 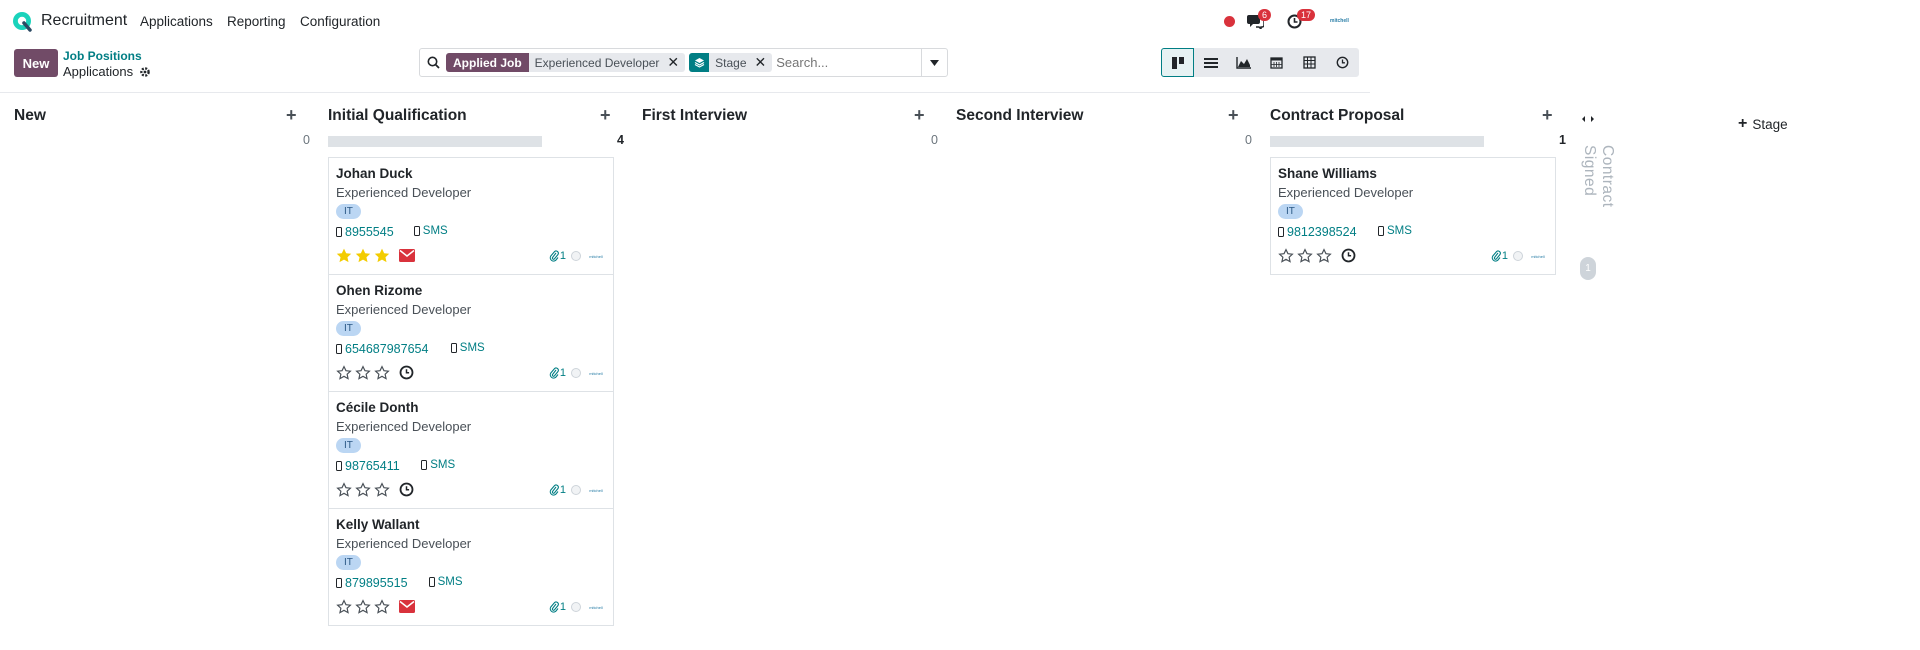 I want to click on search-icon, so click(x=433, y=62).